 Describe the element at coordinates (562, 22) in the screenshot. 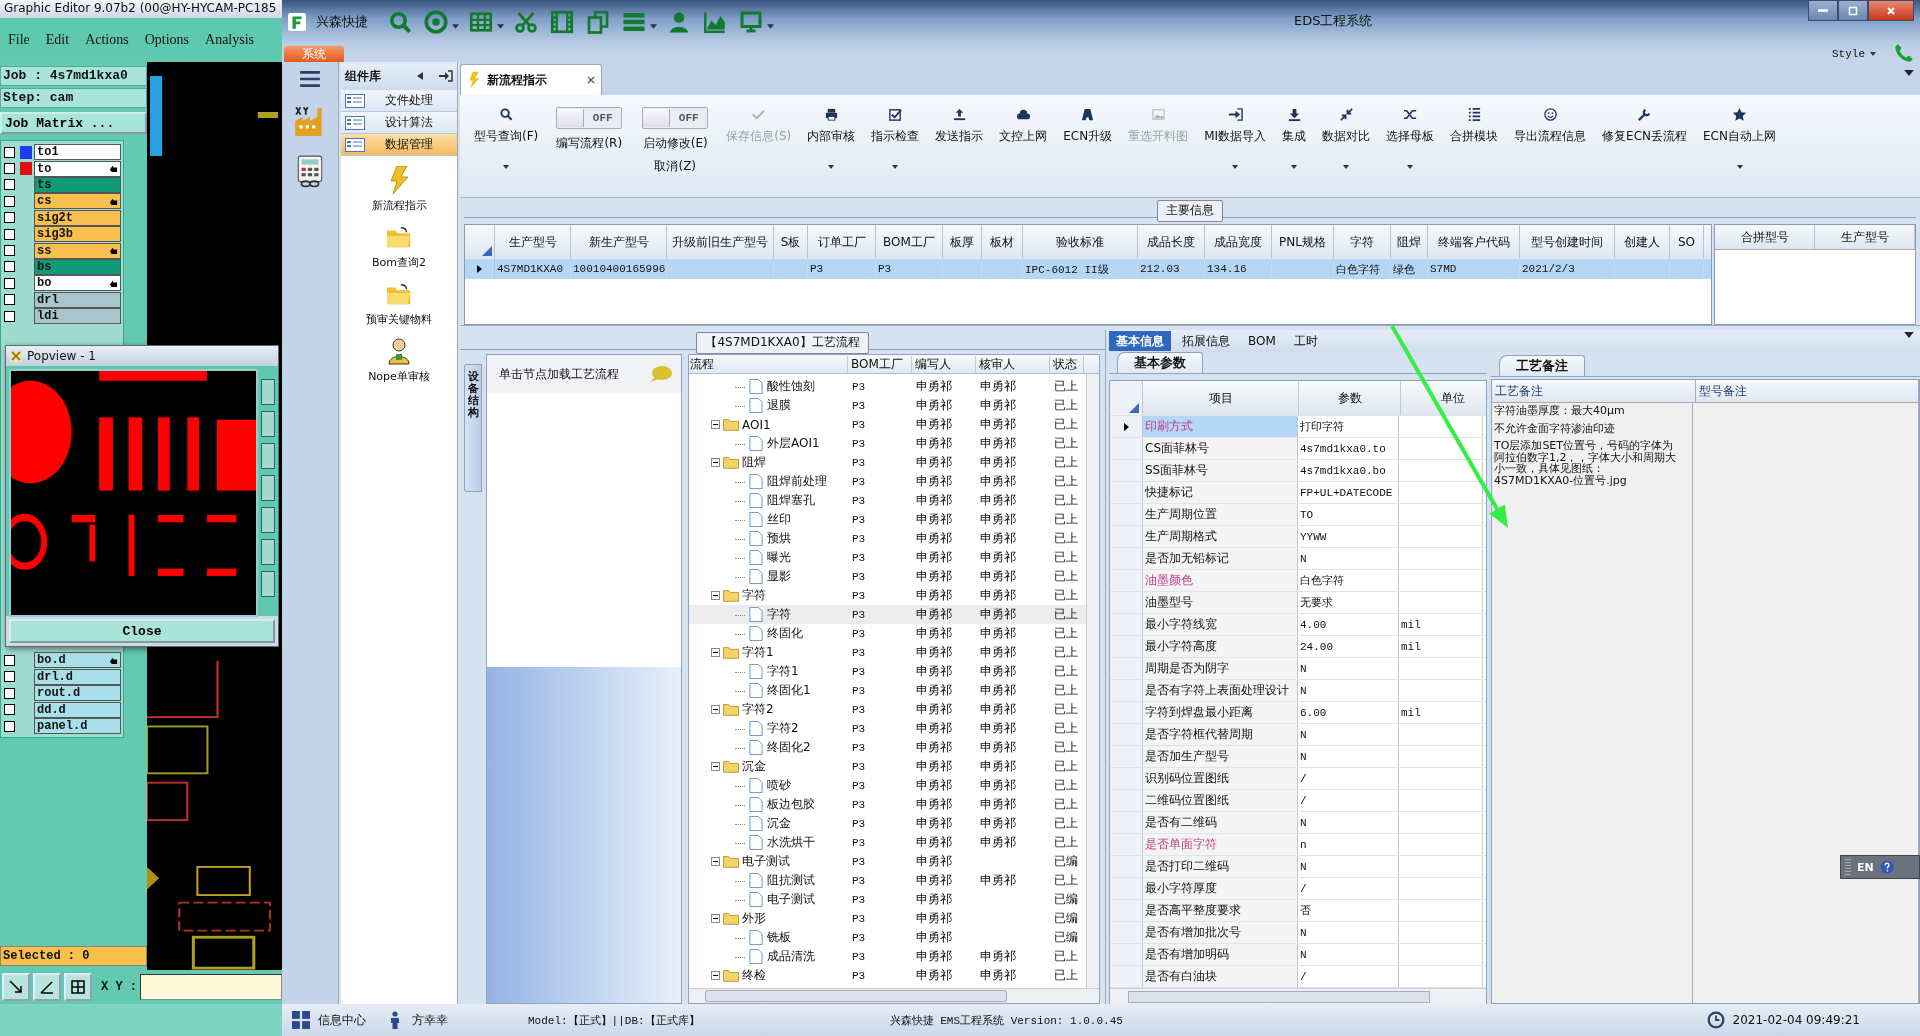

I see `film-icon` at that location.